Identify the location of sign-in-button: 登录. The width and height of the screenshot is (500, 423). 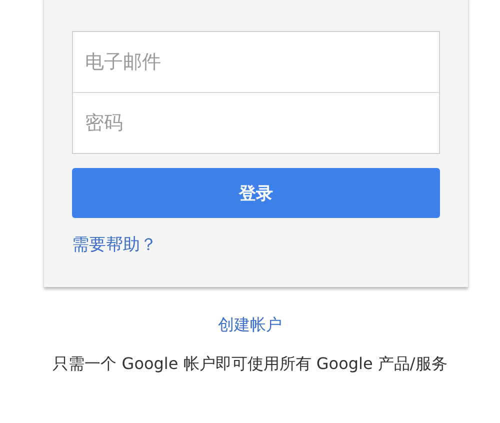
(256, 193).